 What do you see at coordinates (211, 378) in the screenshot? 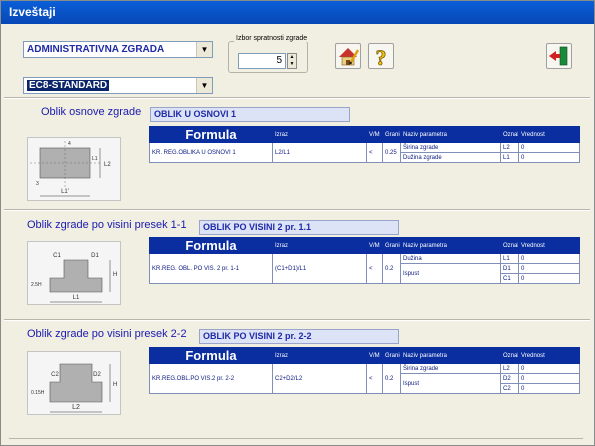
I see `row-label: KR.REG.OBL.PO VIS.2 pr. 2-2` at bounding box center [211, 378].